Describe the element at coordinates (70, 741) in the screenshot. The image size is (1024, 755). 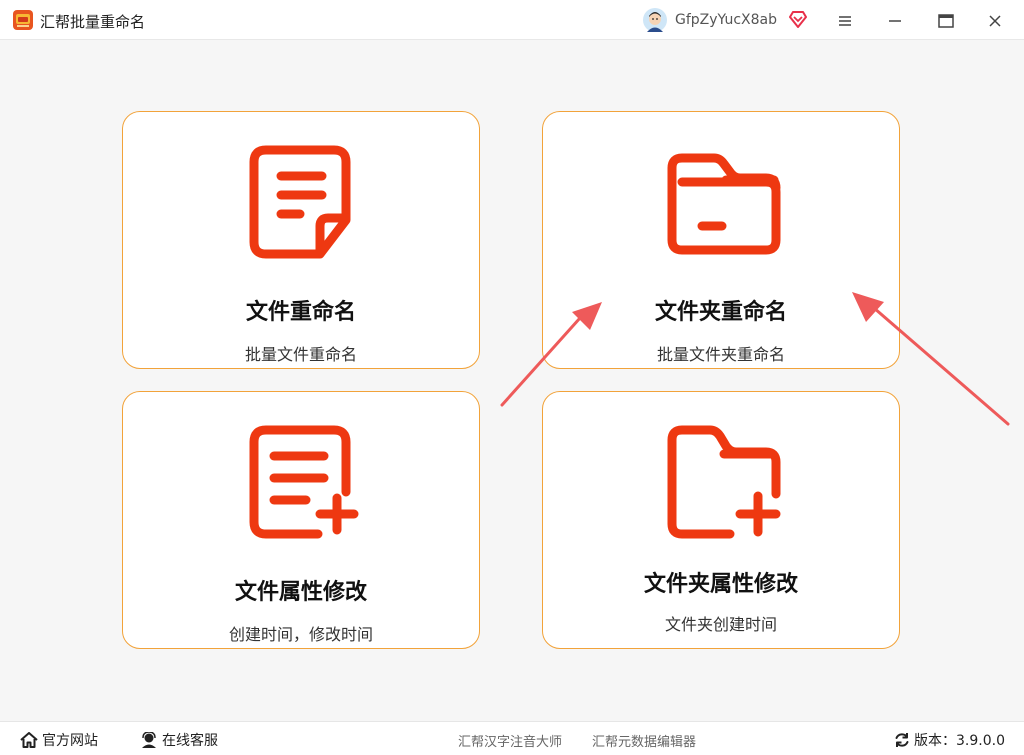
I see `official-website-label: 官方网站` at that location.